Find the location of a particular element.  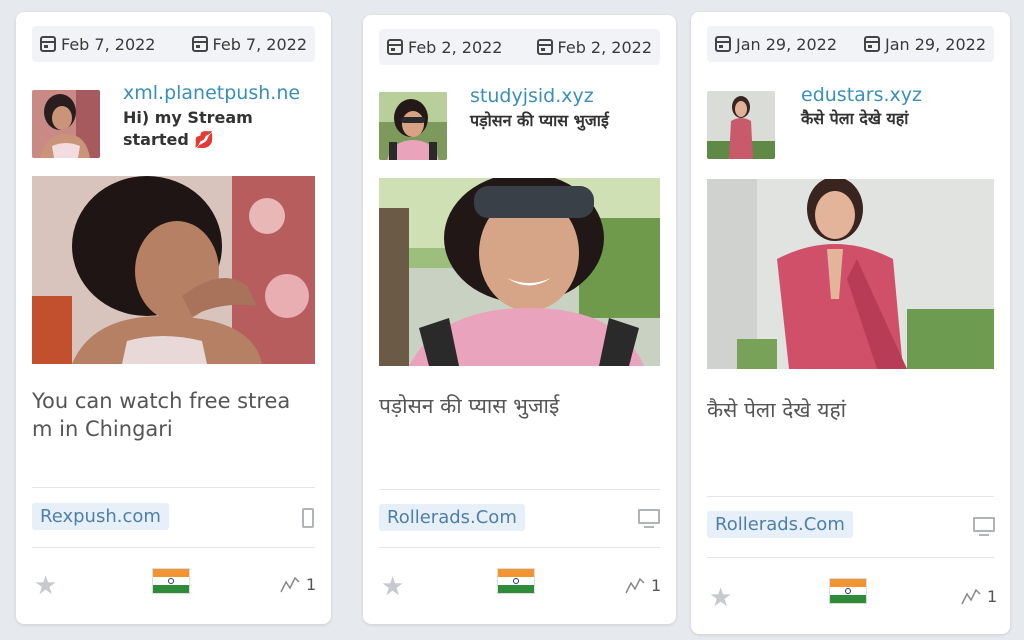

first-seen-date: Feb 2, 2022 is located at coordinates (444, 47).